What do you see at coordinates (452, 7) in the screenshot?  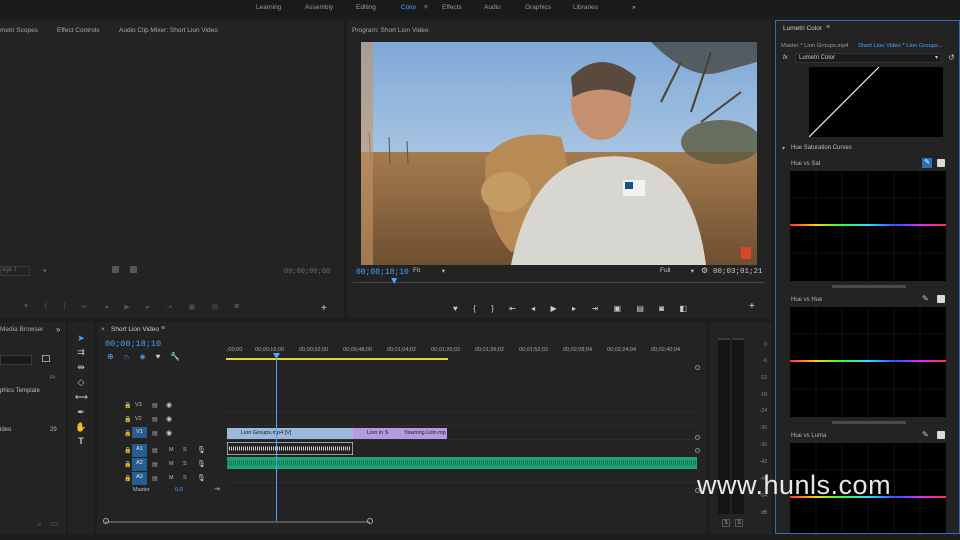 I see `workspace-tab-effects: Effects` at bounding box center [452, 7].